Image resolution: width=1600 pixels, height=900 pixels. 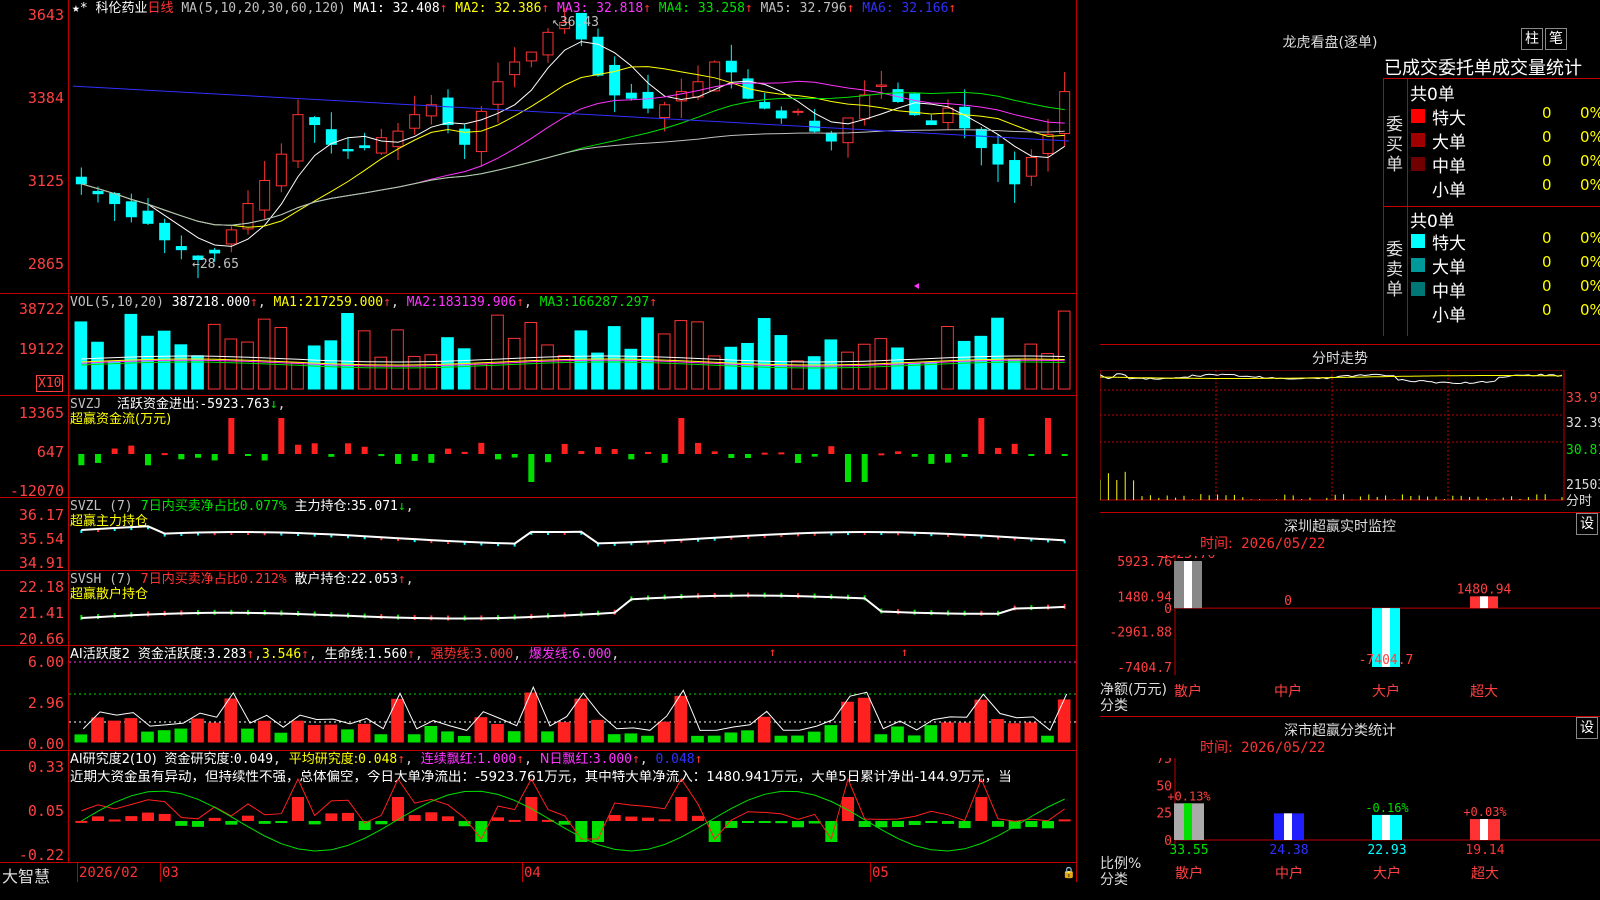 I want to click on ai-activity-axis-tick: 2.96, so click(x=45, y=703).